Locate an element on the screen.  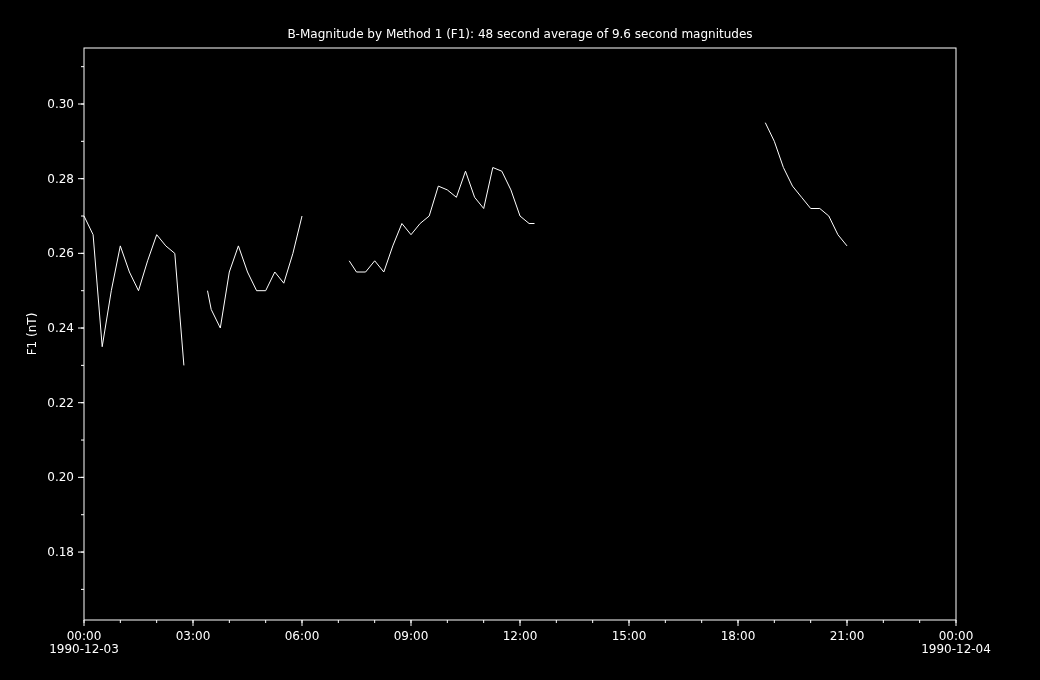
y-tick-label: 0.24 is located at coordinates (60, 328).